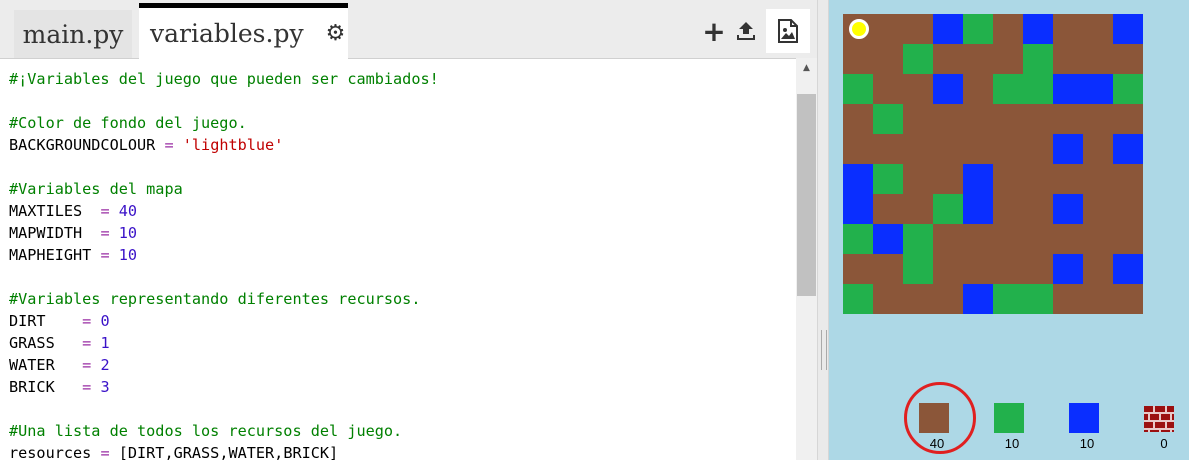  Describe the element at coordinates (806, 68) in the screenshot. I see `scroll-up-arrow-icon: ▲` at that location.